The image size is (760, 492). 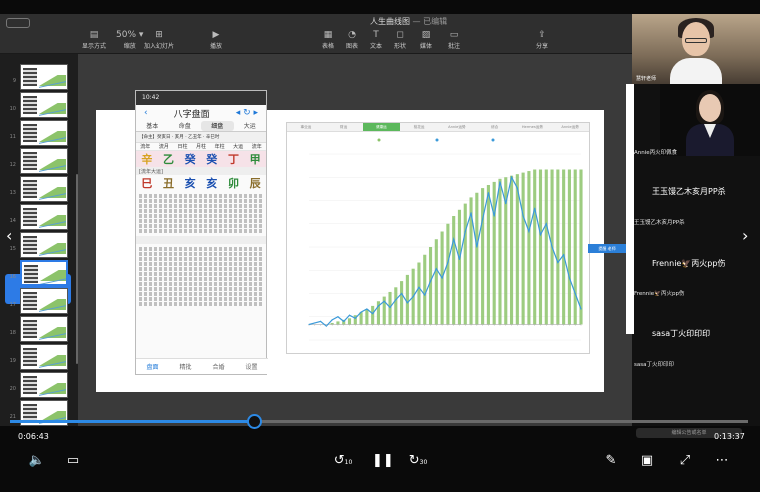 What do you see at coordinates (659, 223) in the screenshot?
I see `chat-message: 王玉馒乙木亥月PP杀` at bounding box center [659, 223].